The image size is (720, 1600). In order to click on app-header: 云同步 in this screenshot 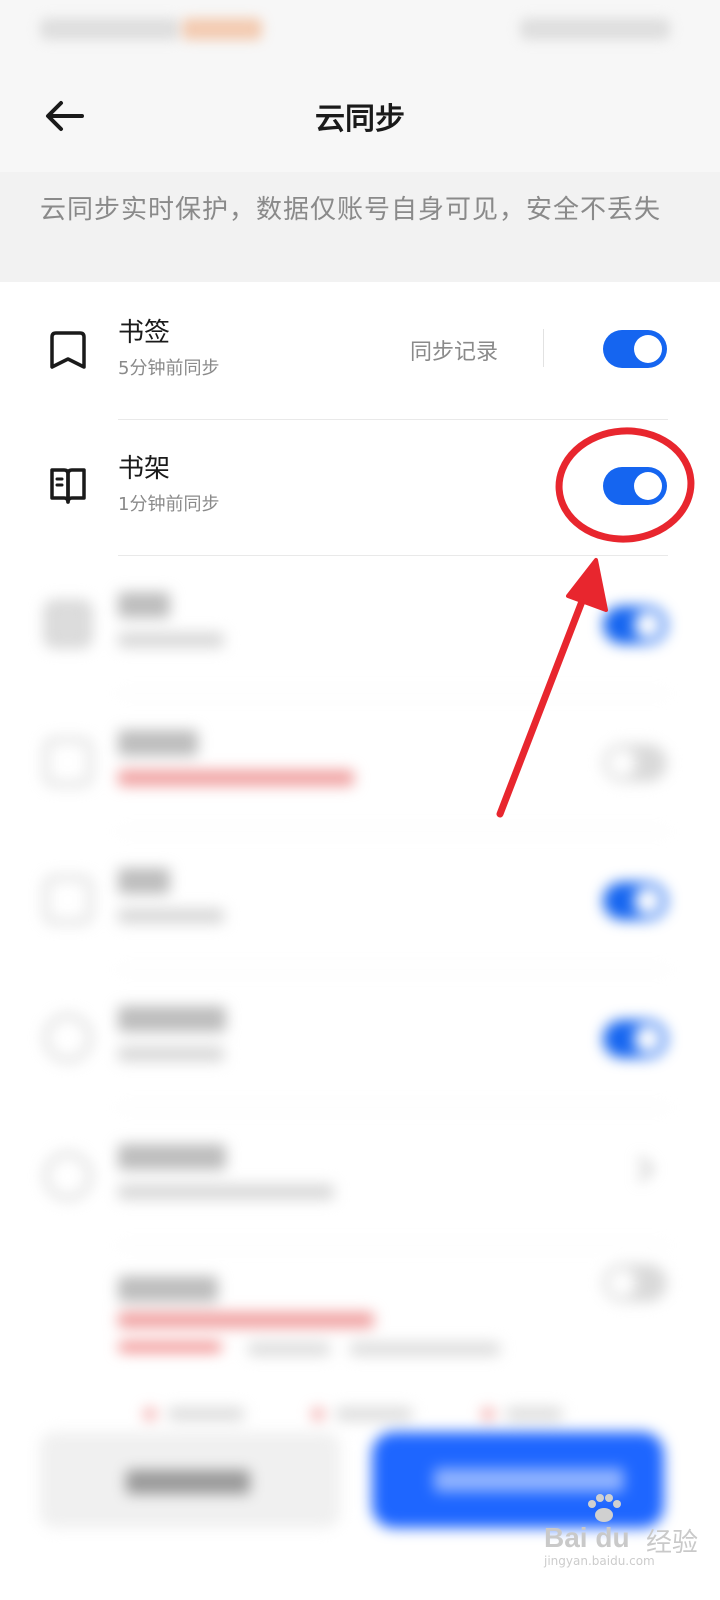, I will do `click(360, 116)`.